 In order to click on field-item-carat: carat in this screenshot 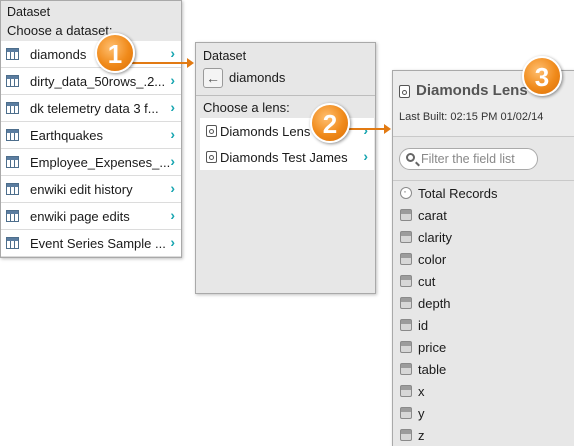, I will do `click(483, 215)`.